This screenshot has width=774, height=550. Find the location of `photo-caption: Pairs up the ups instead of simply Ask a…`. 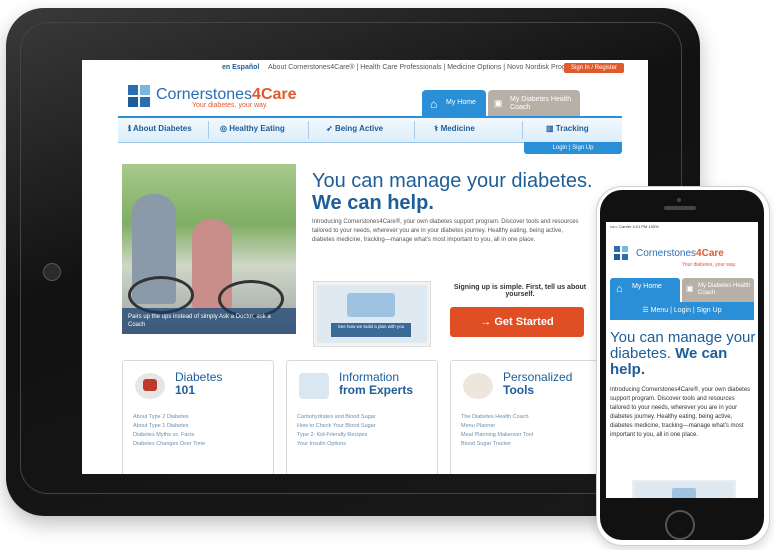

photo-caption: Pairs up the ups instead of simply Ask a… is located at coordinates (209, 321).